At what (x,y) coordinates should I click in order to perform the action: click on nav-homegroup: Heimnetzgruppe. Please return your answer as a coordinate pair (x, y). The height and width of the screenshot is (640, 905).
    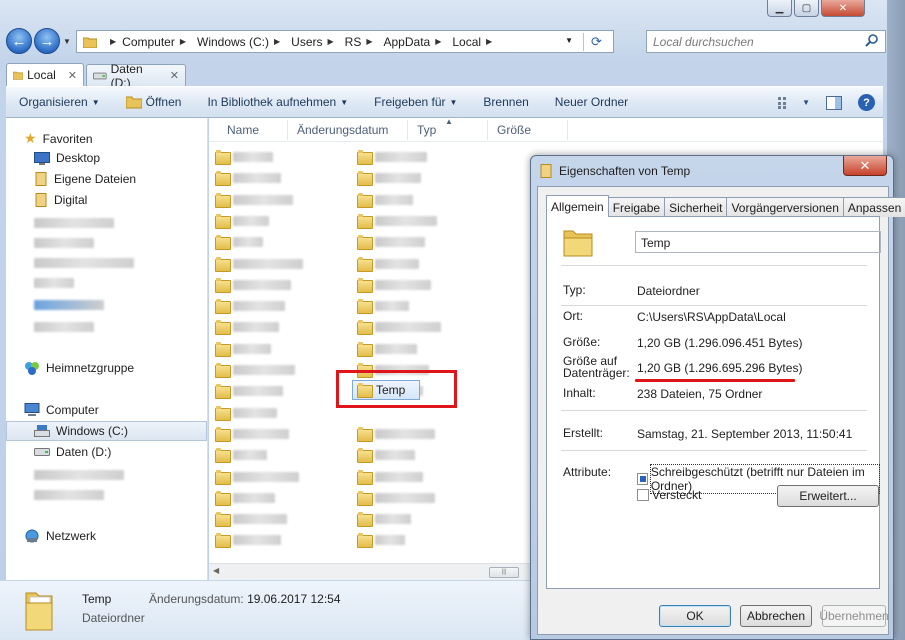
    Looking at the image, I should click on (79, 368).